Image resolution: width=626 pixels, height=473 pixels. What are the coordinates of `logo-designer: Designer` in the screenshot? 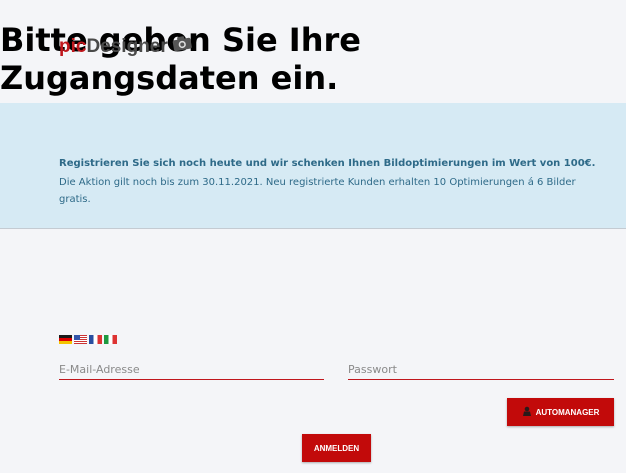 It's located at (127, 47).